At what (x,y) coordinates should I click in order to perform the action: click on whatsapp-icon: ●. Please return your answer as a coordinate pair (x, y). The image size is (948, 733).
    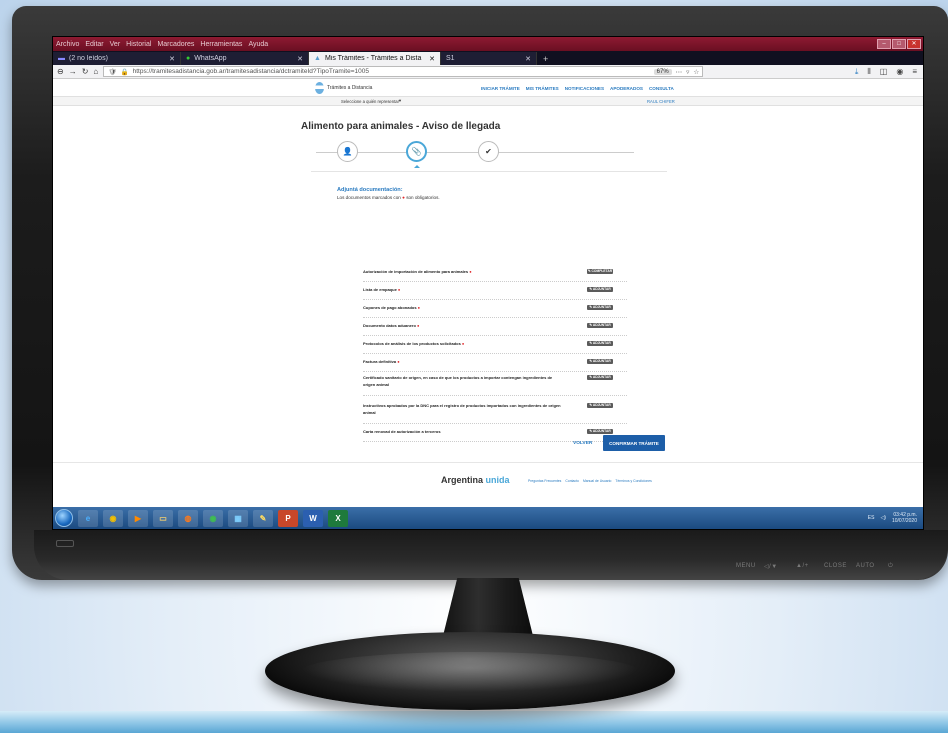
    Looking at the image, I should click on (188, 58).